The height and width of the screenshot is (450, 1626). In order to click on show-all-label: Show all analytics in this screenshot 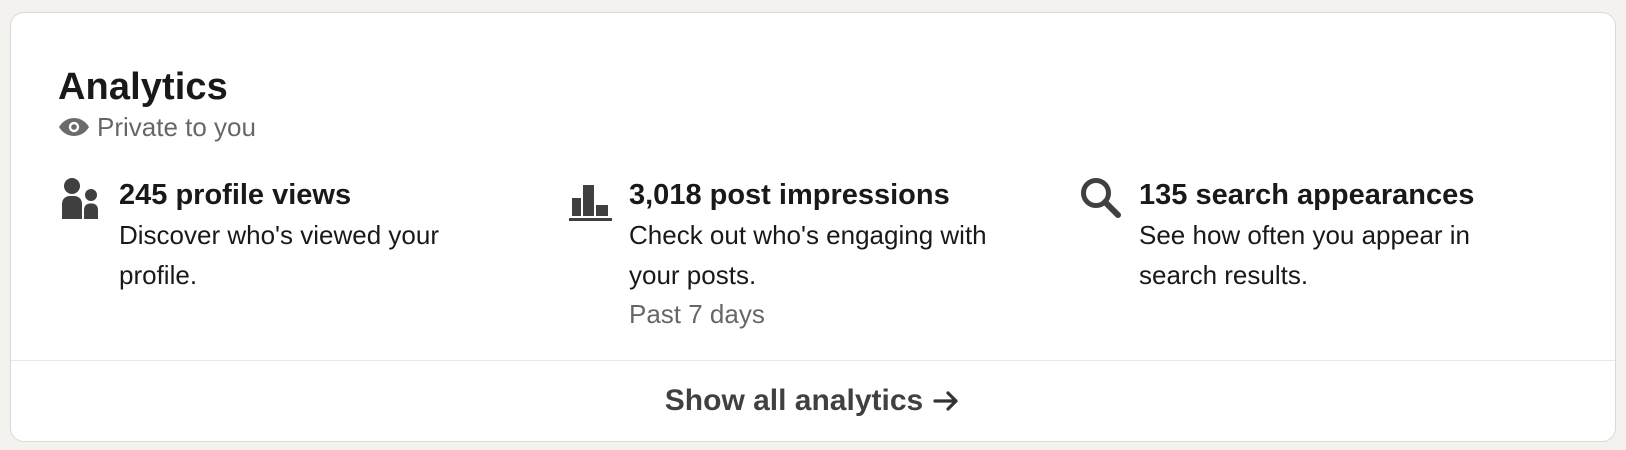, I will do `click(794, 400)`.